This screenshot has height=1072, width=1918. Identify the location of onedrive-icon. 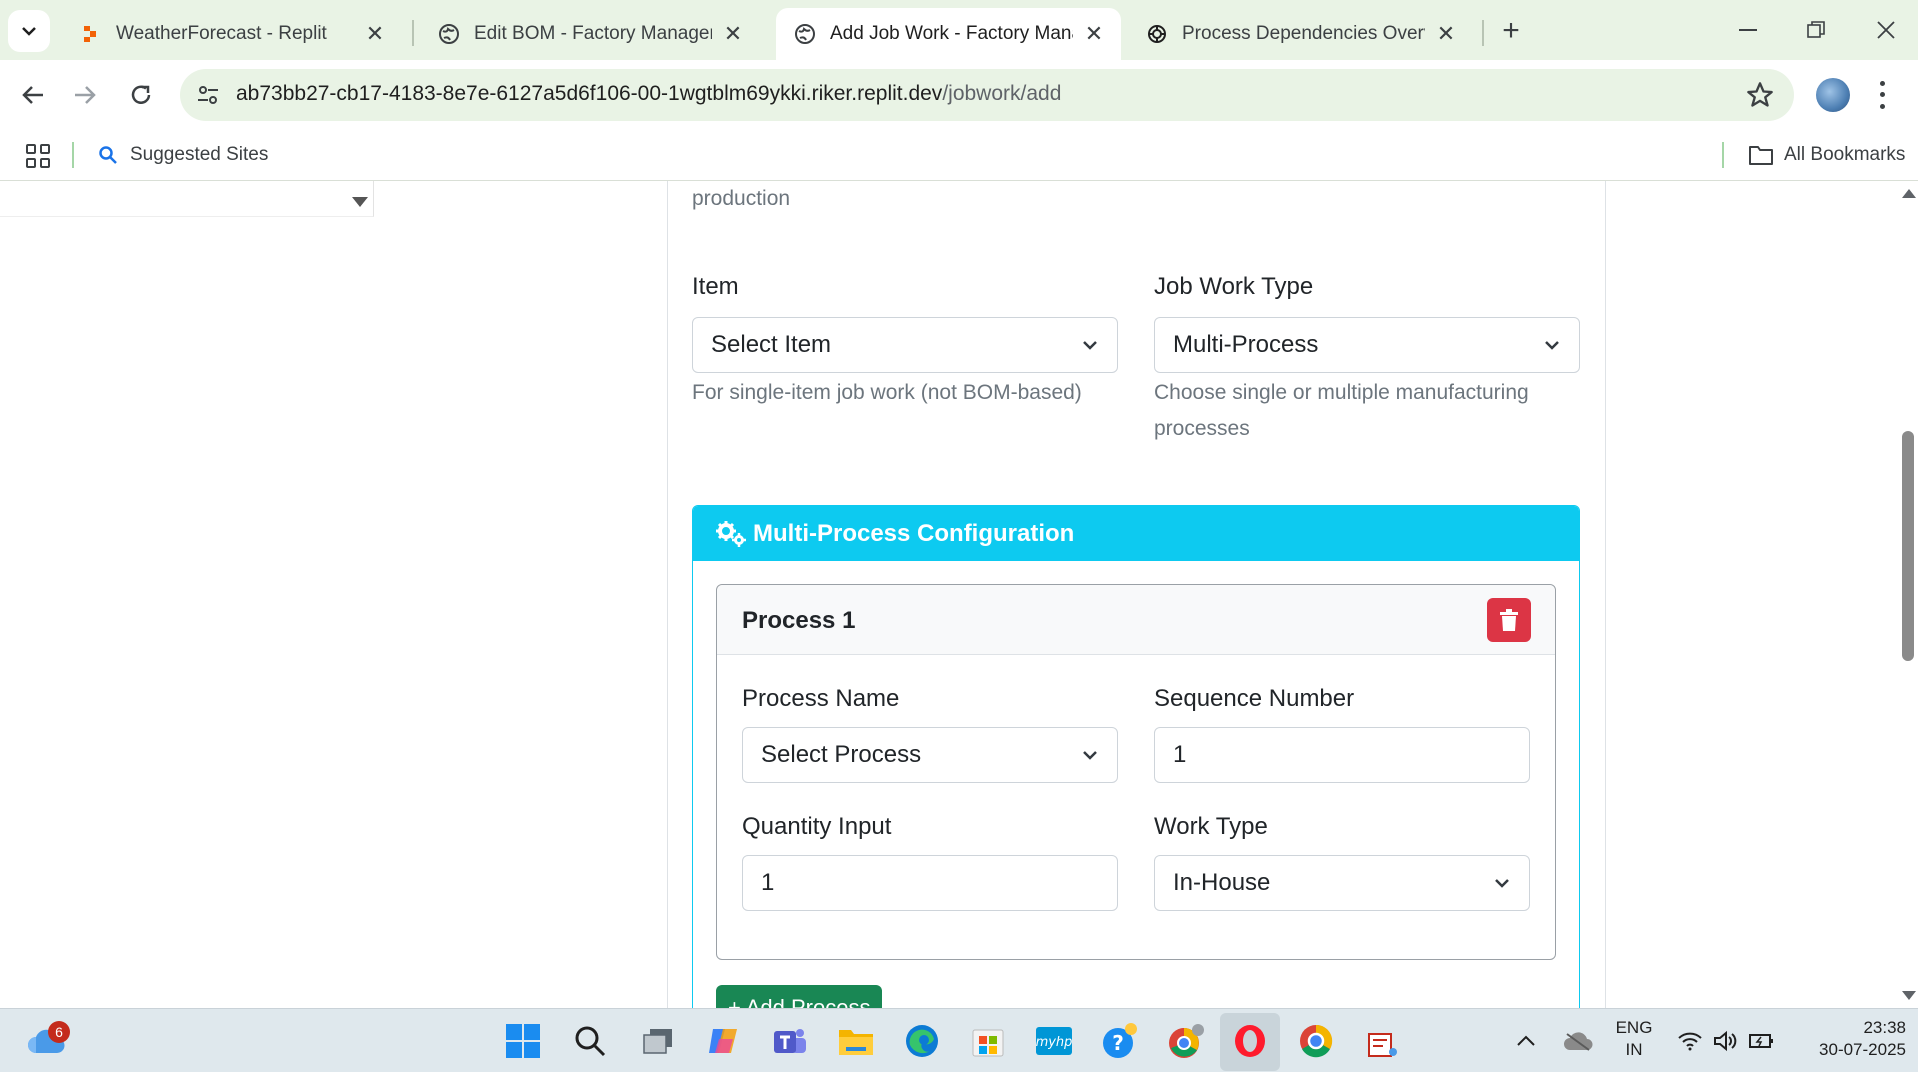
(1578, 1041).